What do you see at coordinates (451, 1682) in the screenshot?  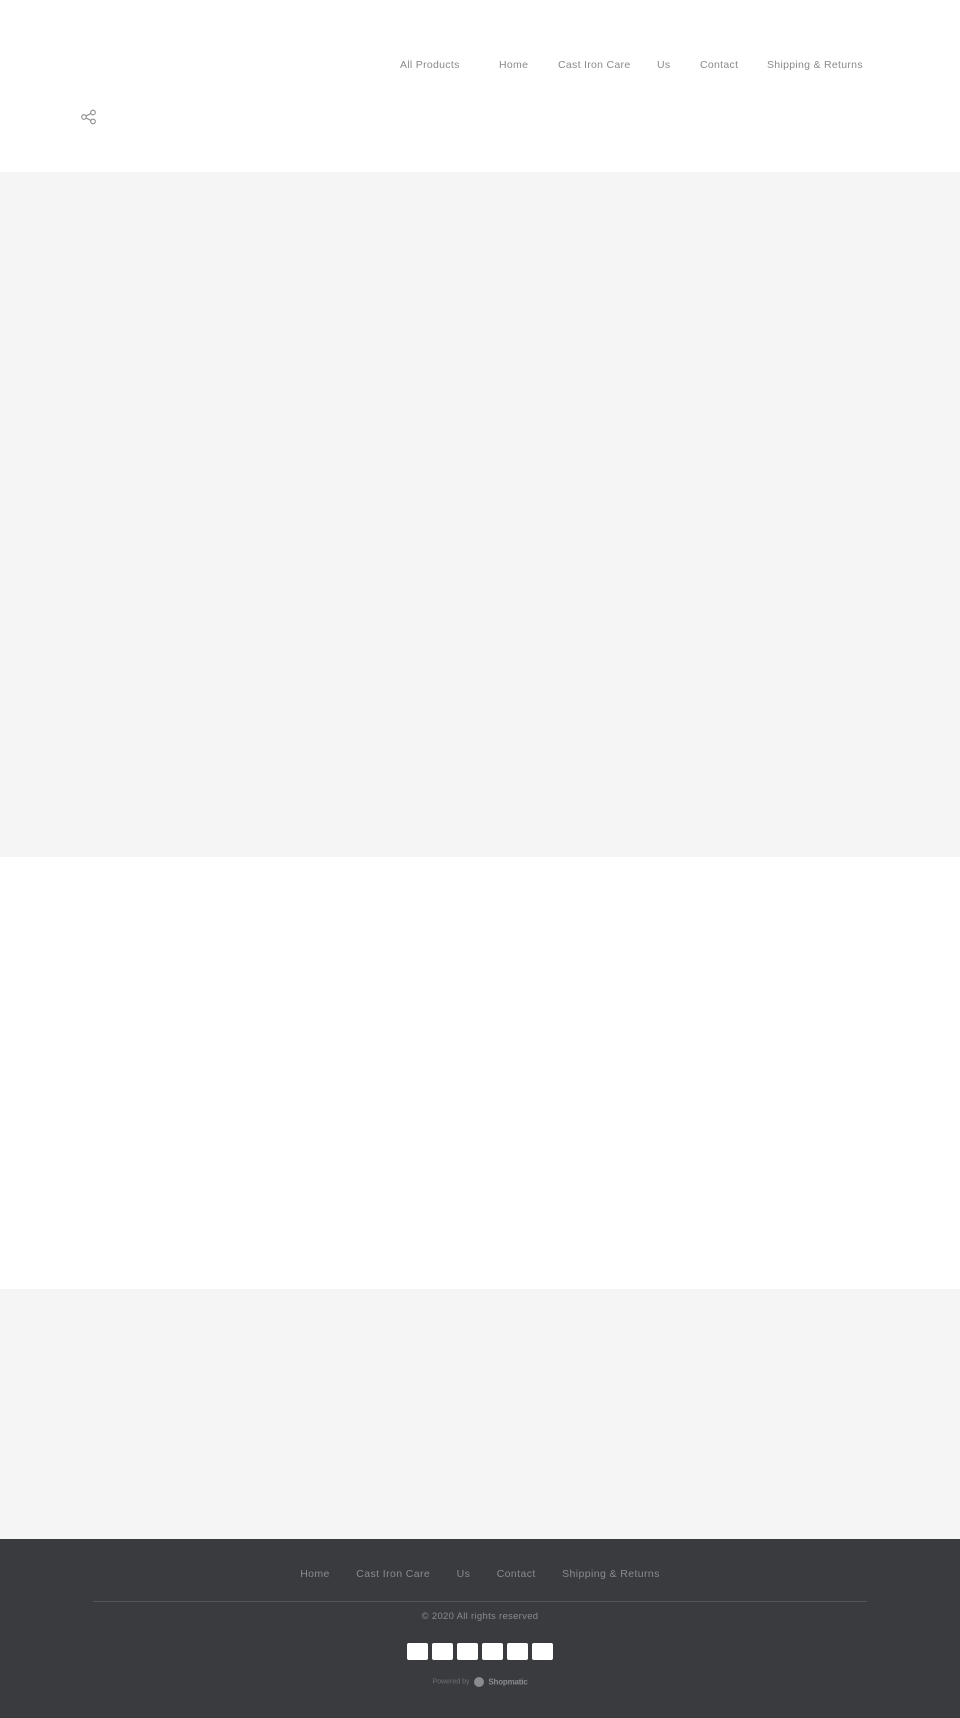 I see `powered-by-prefix: Powered by` at bounding box center [451, 1682].